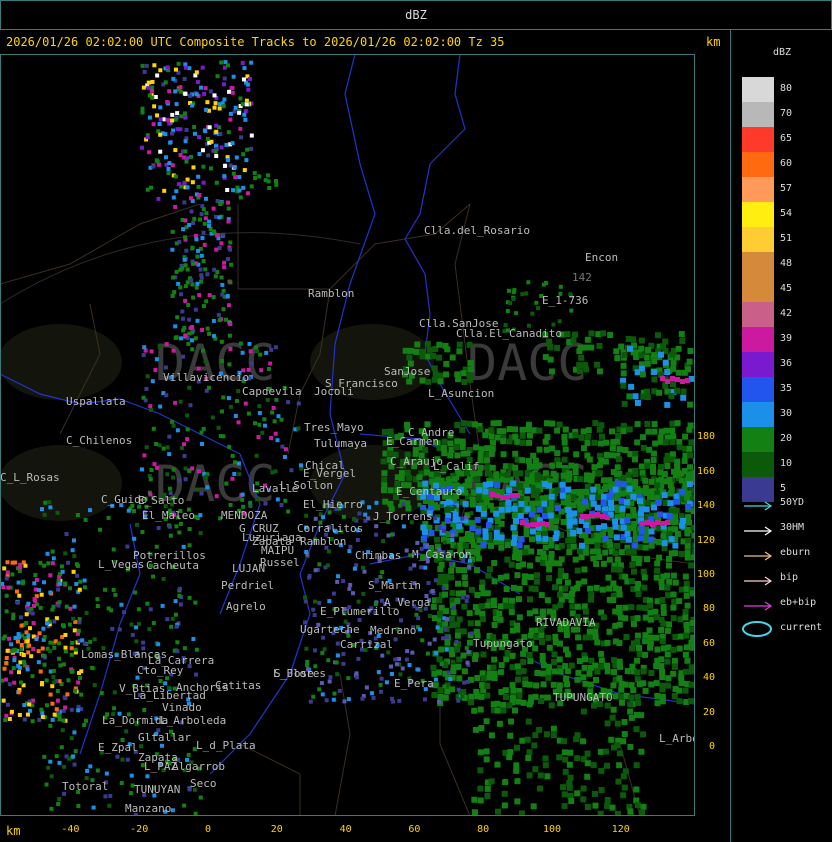 The width and height of the screenshot is (832, 842). I want to click on legend-label-48: 48, so click(786, 263).